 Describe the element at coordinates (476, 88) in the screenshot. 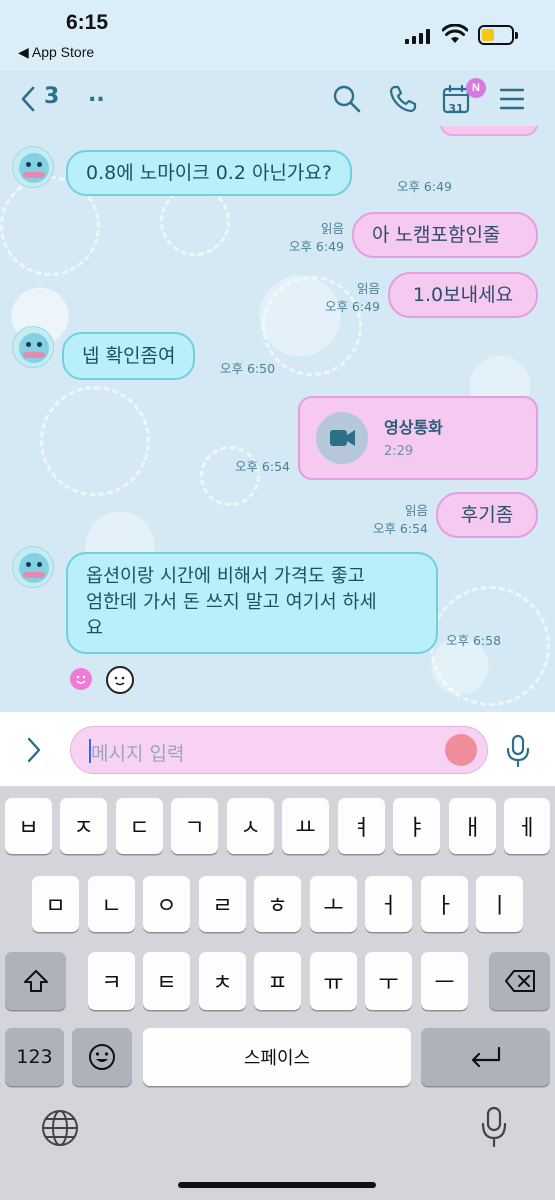

I see `calendar-new-badge: N` at that location.